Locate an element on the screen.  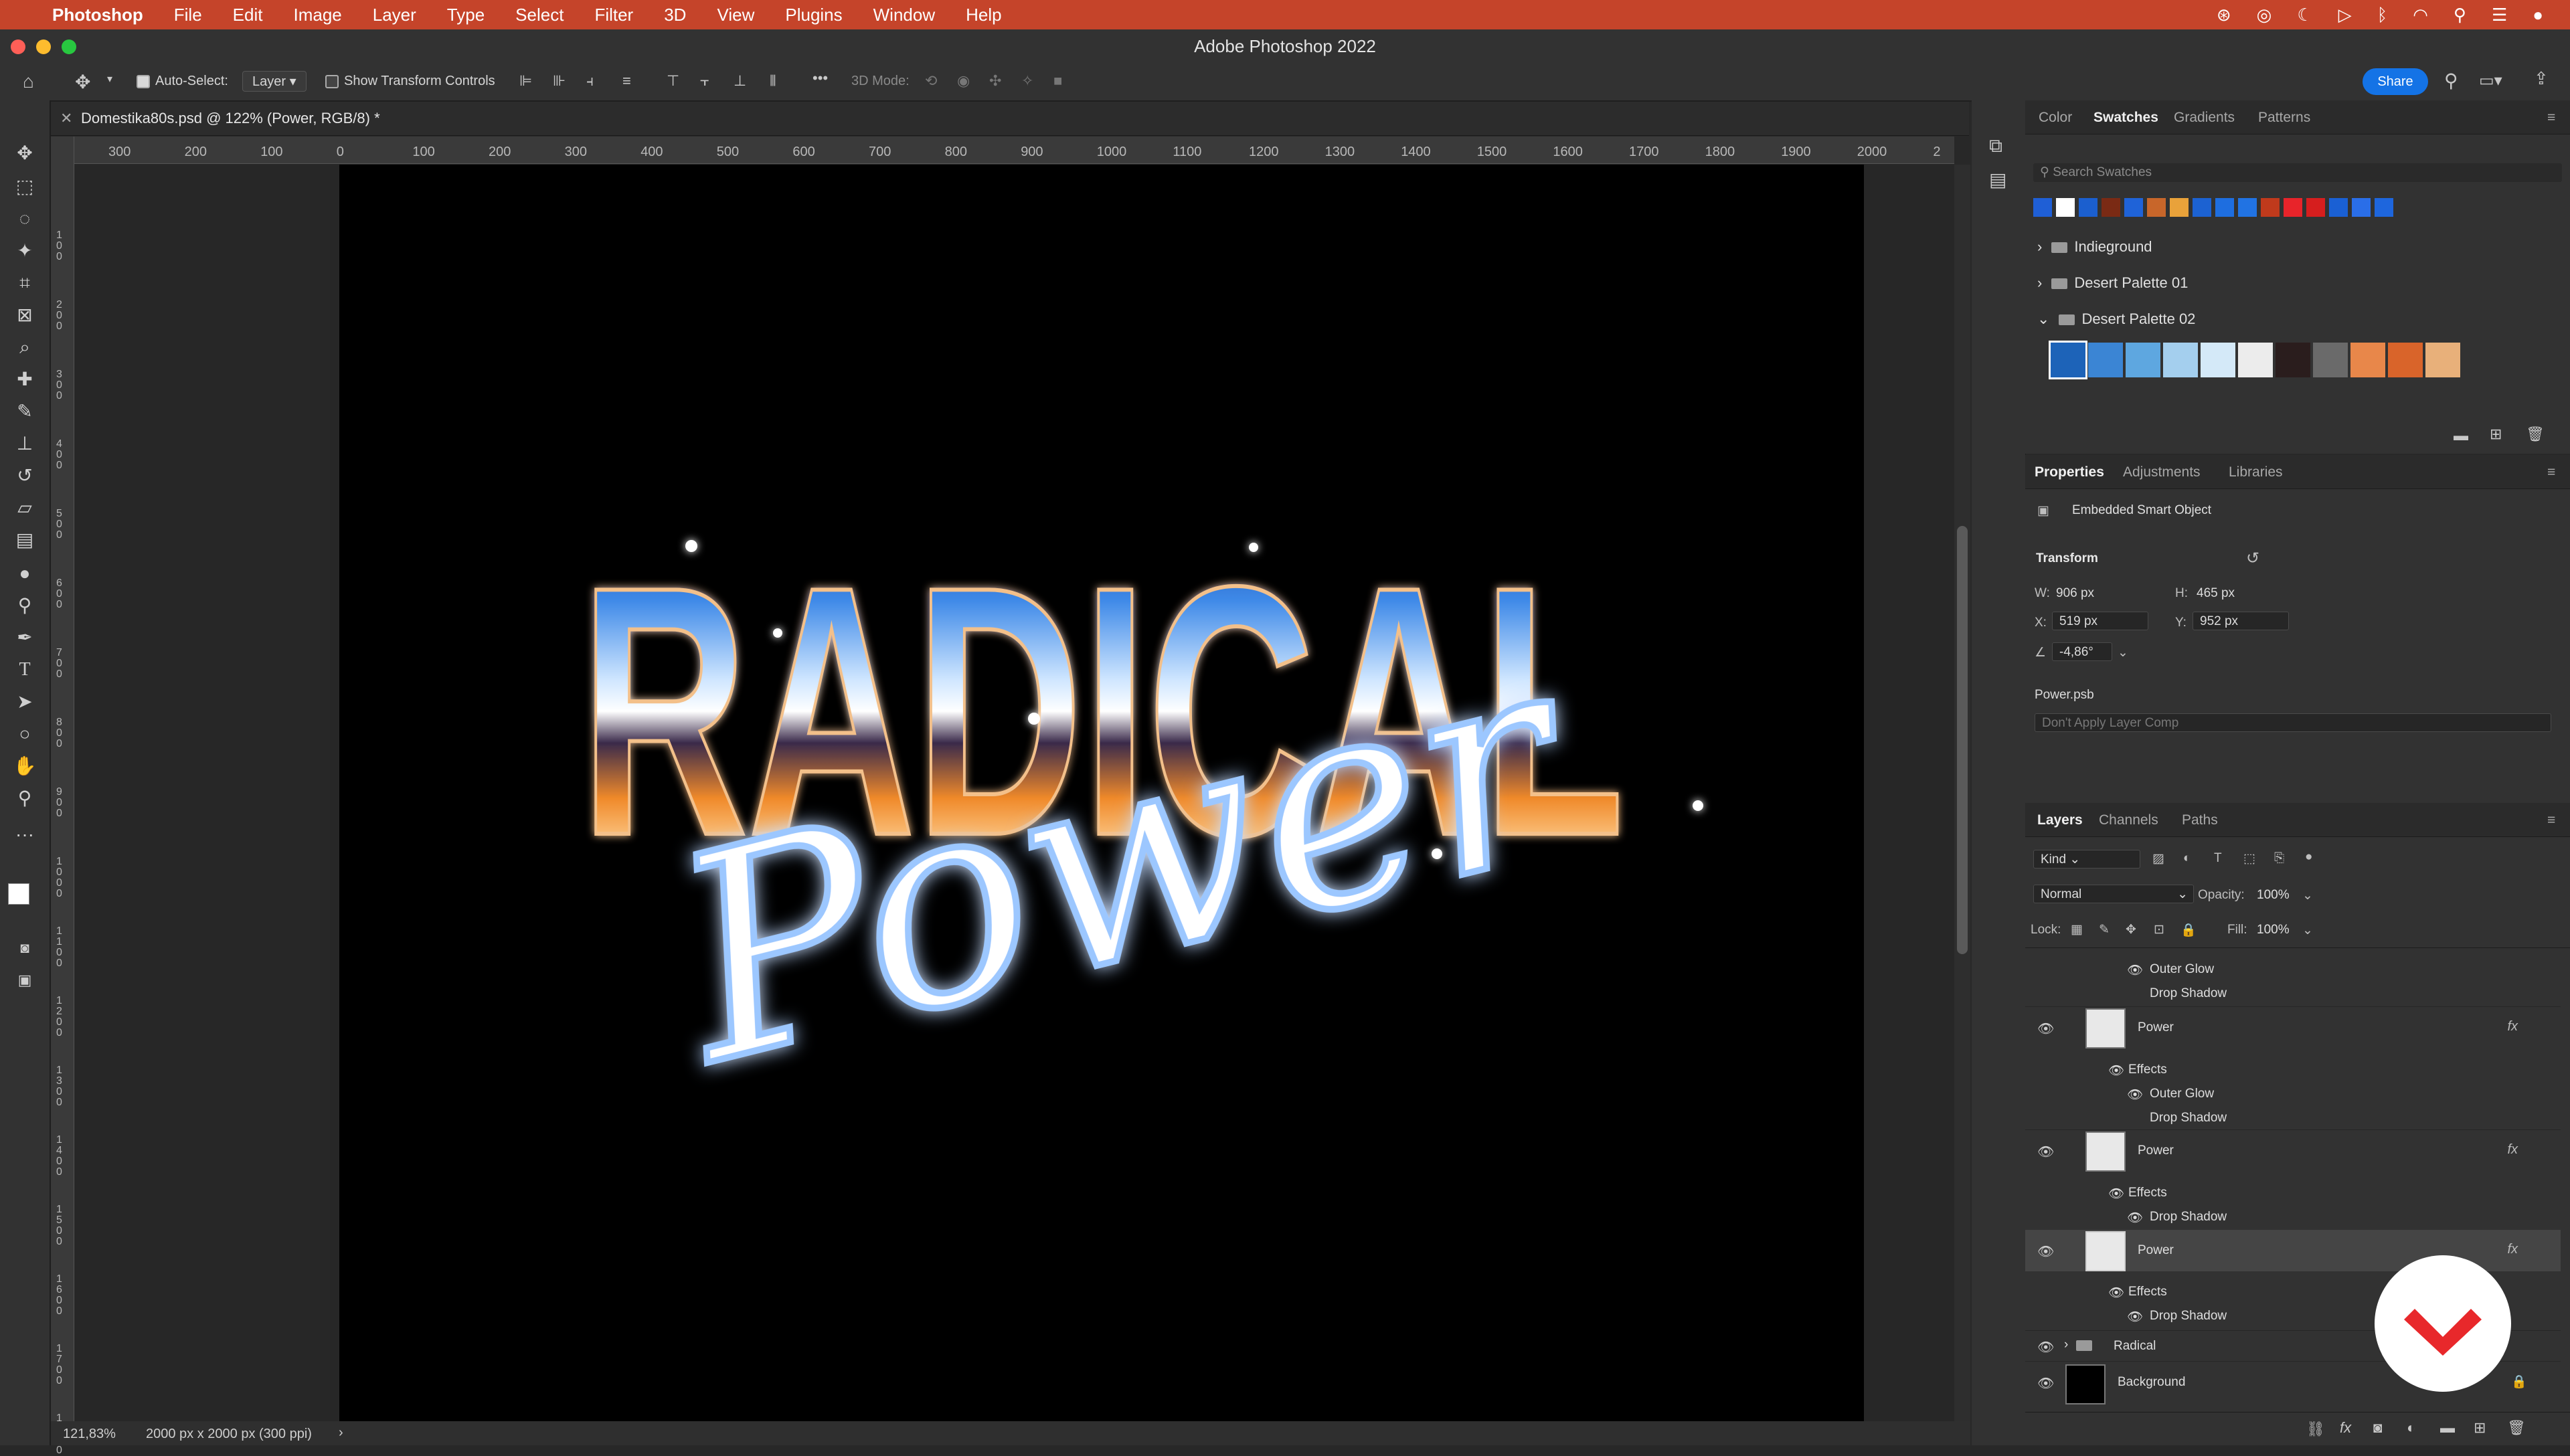
layer-row-power-1: 👁 Power fx is located at coordinates (2293, 1027).